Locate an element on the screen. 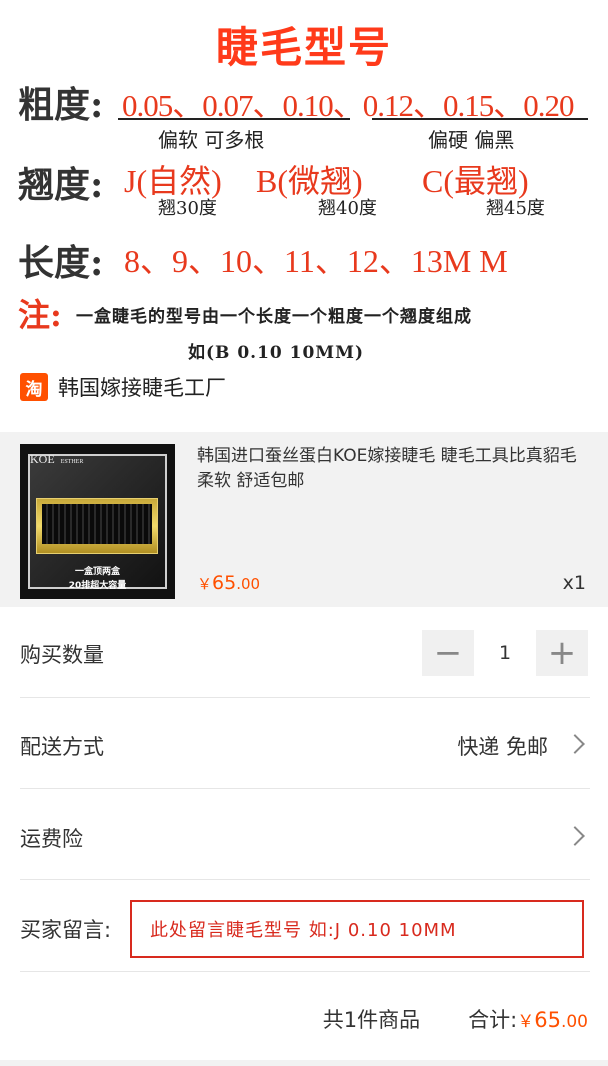  banner-title: 睫毛型号 is located at coordinates (303, 47).